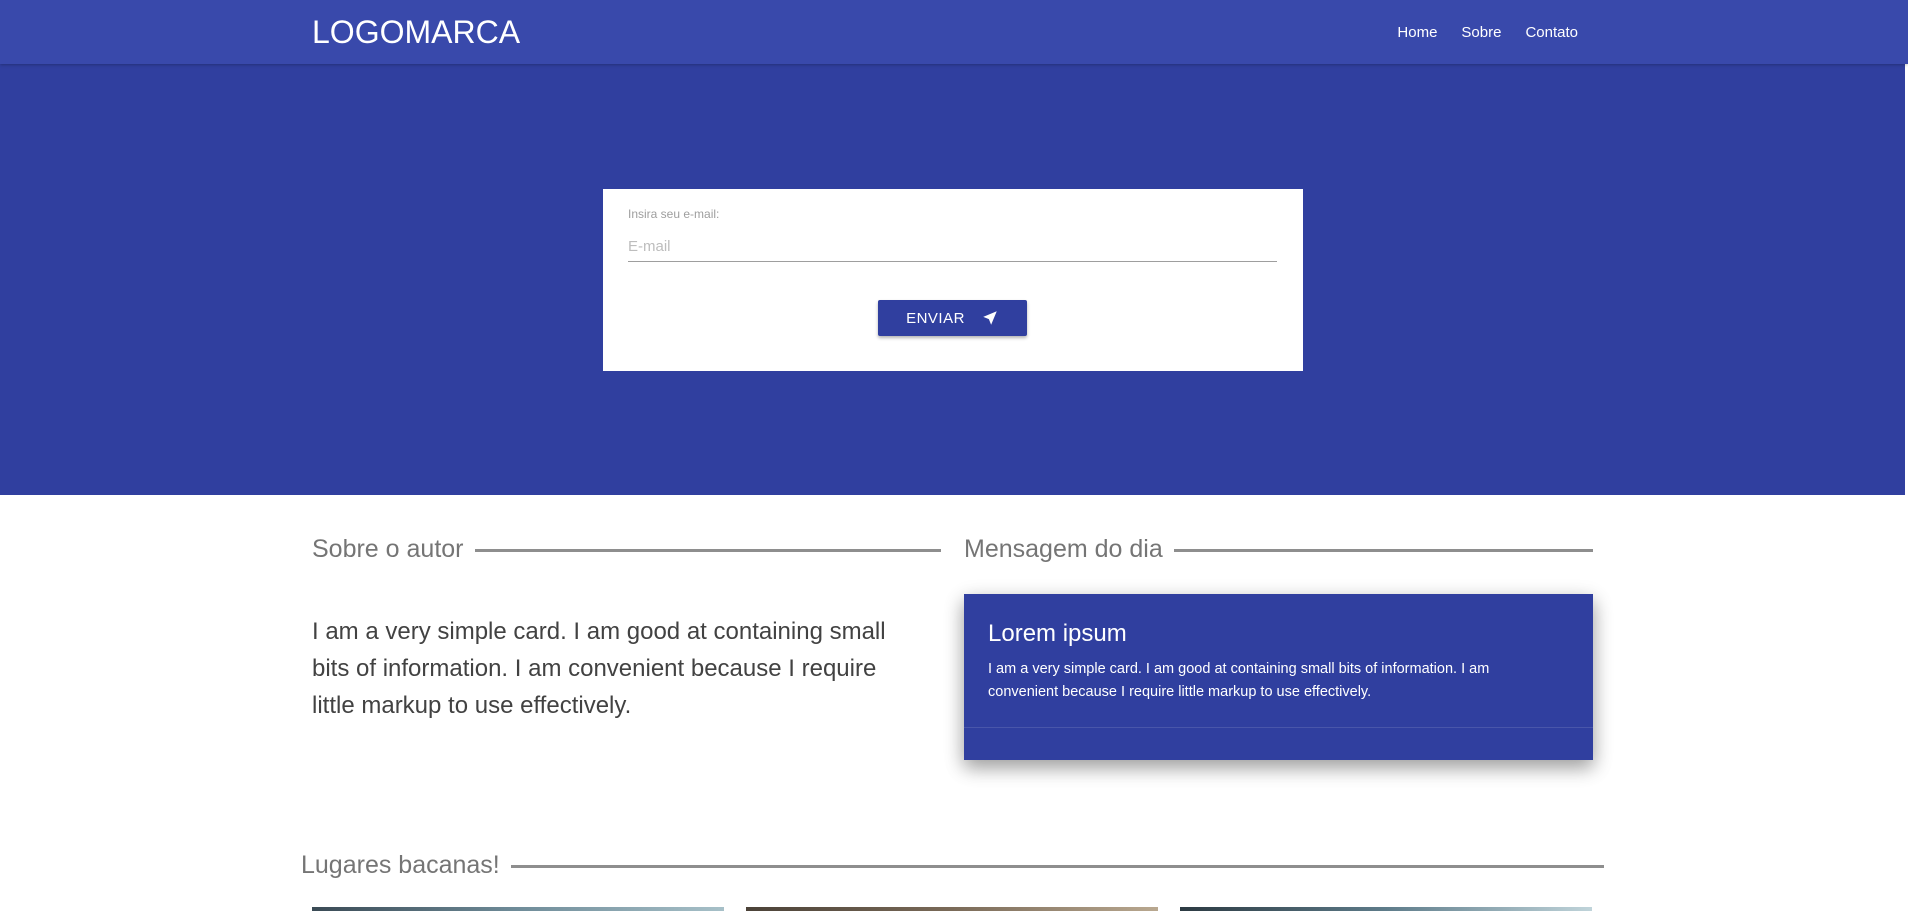  What do you see at coordinates (990, 318) in the screenshot?
I see `send-icon` at bounding box center [990, 318].